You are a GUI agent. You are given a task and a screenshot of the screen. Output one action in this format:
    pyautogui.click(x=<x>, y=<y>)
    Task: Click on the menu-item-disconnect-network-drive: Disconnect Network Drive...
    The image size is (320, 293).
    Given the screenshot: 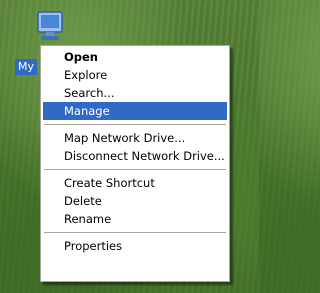 What is the action you would take?
    pyautogui.click(x=135, y=156)
    